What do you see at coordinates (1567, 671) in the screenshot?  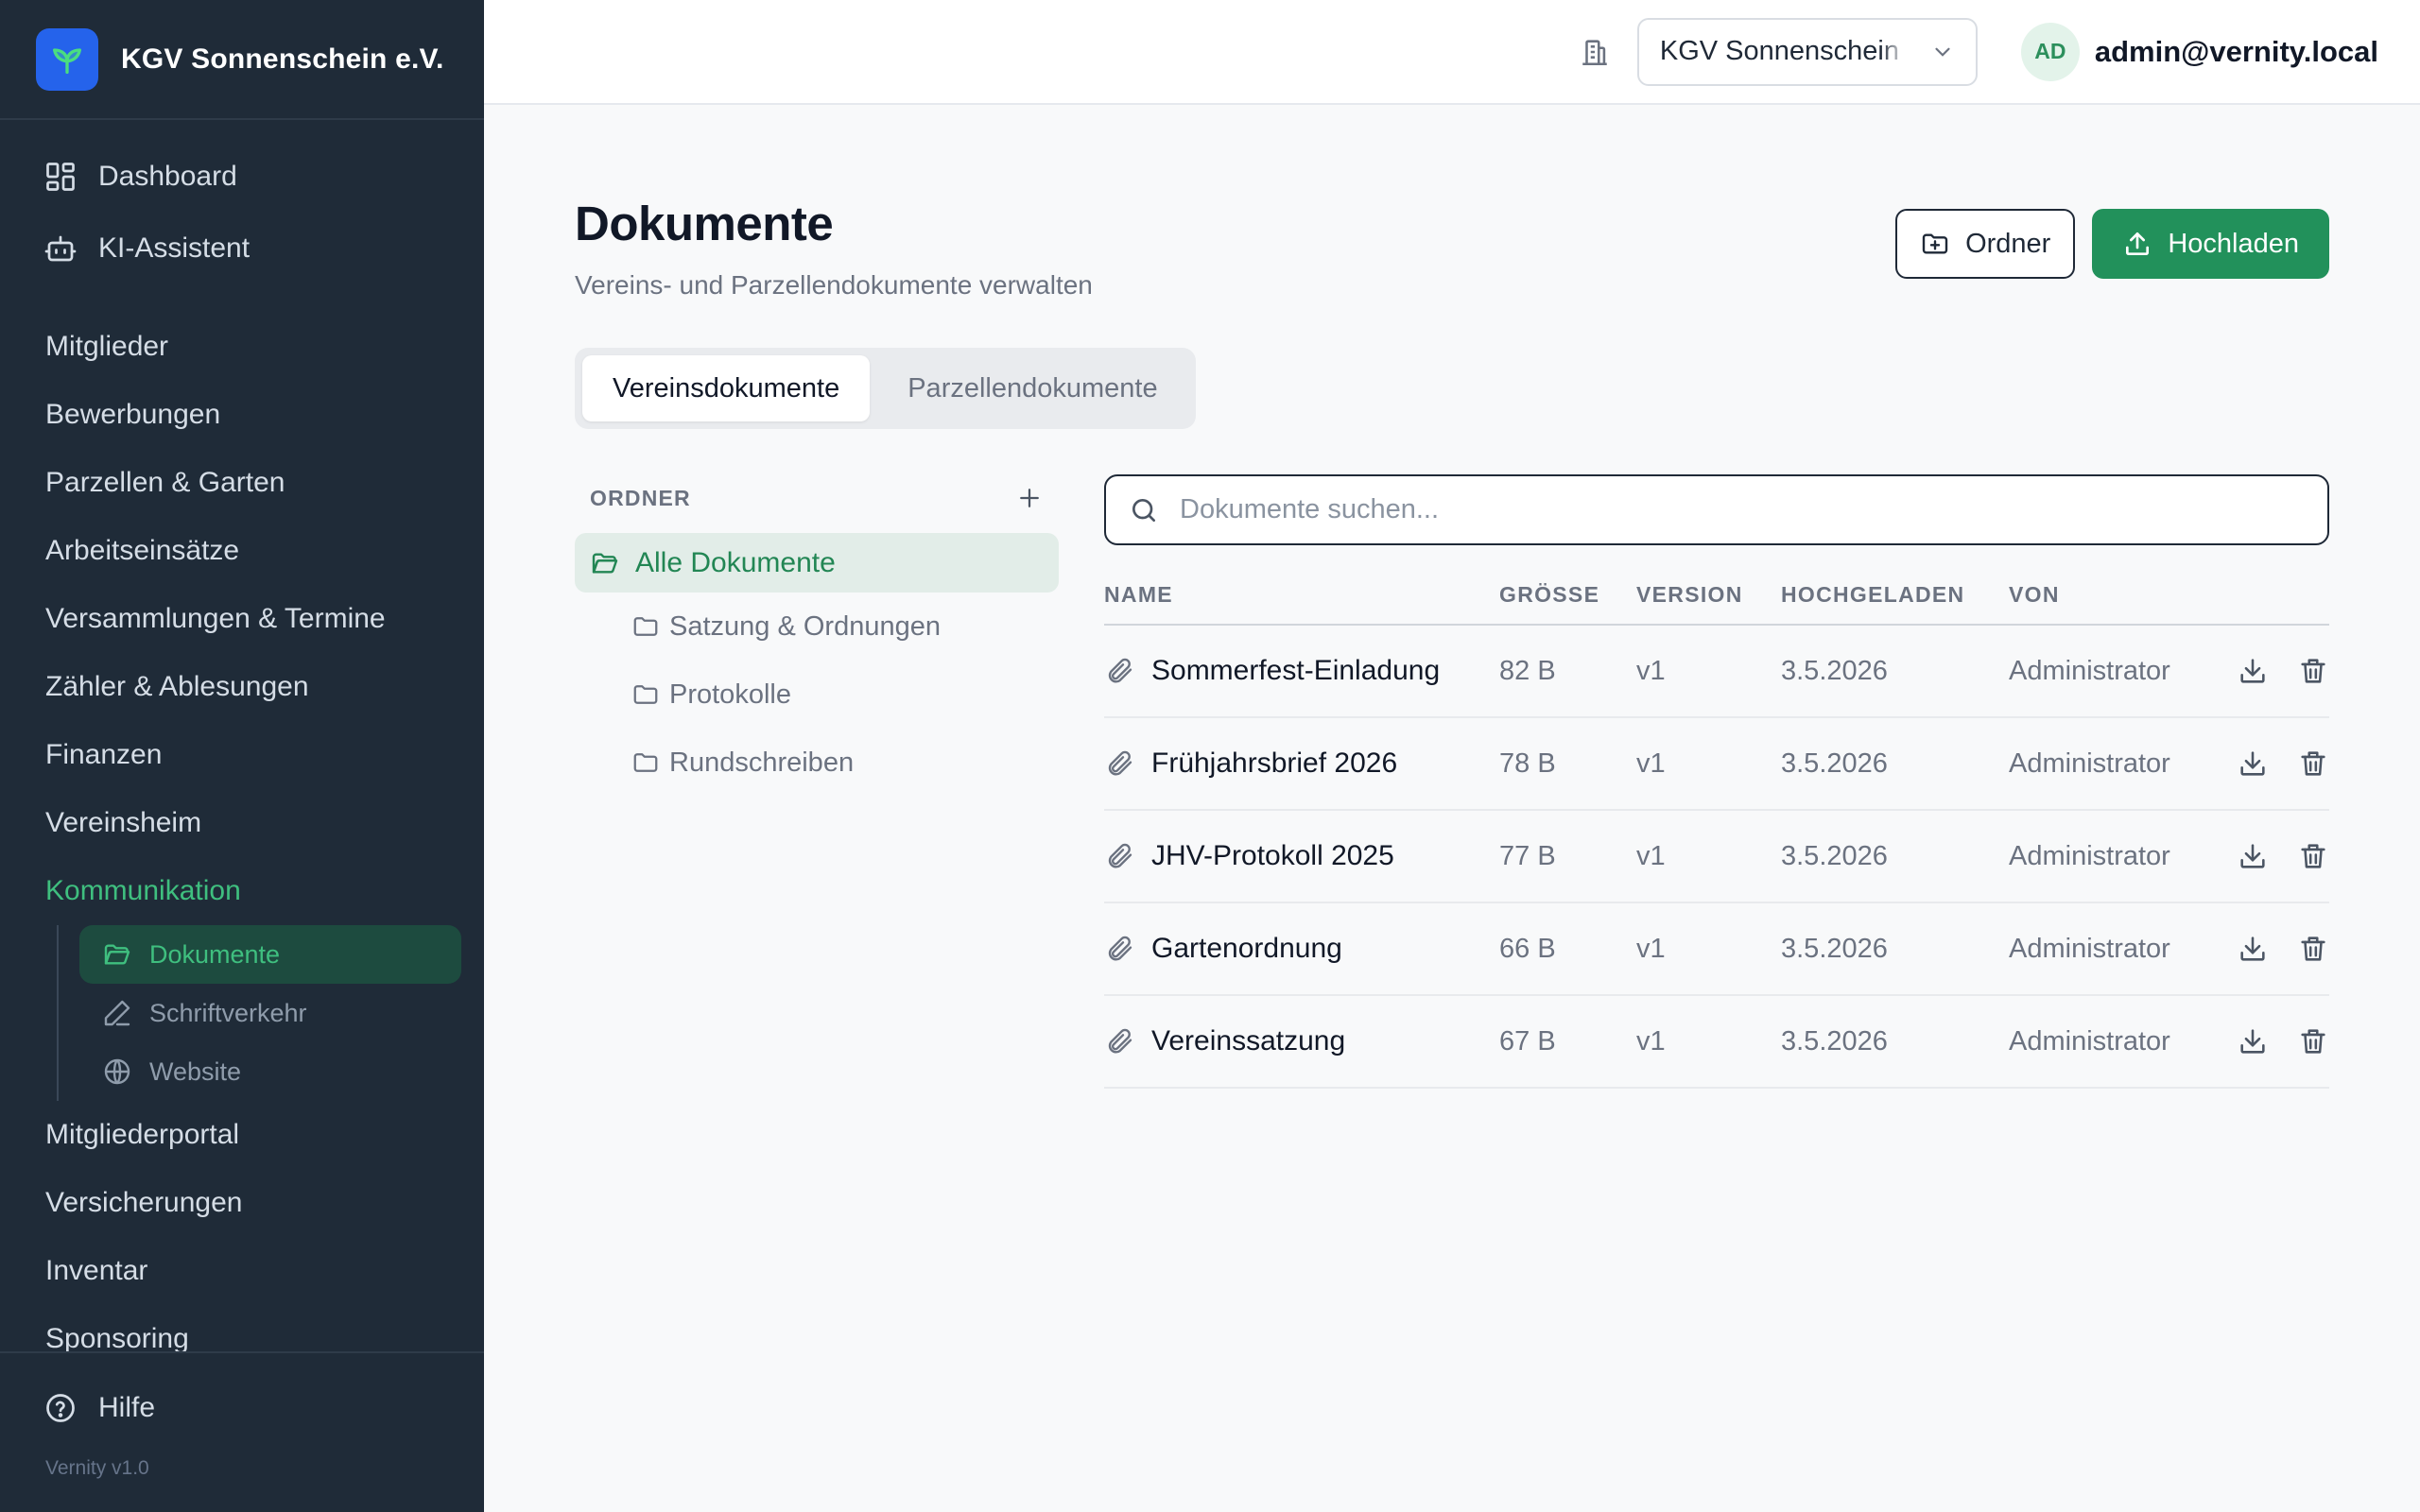 I see `document-size: 82 B` at bounding box center [1567, 671].